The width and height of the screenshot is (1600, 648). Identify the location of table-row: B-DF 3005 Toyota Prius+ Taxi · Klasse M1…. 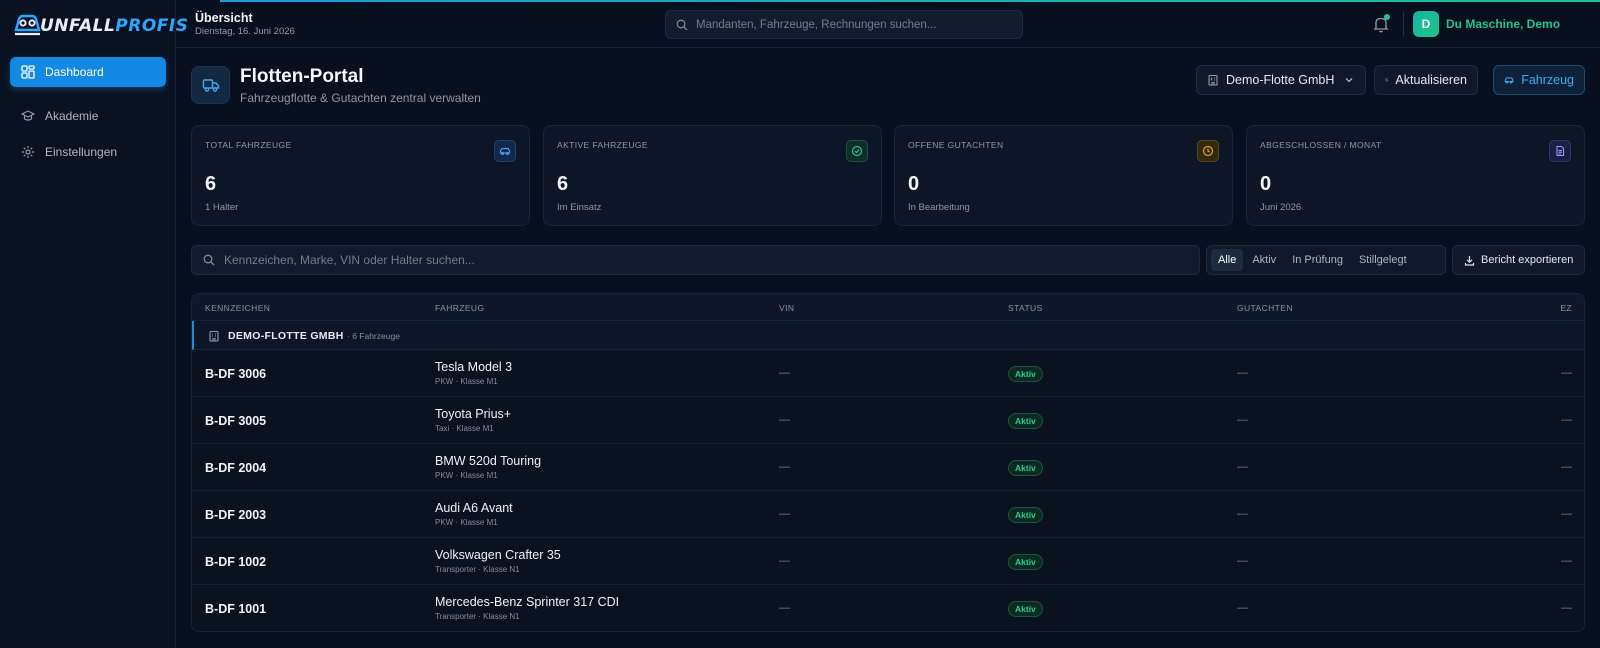
(888, 420).